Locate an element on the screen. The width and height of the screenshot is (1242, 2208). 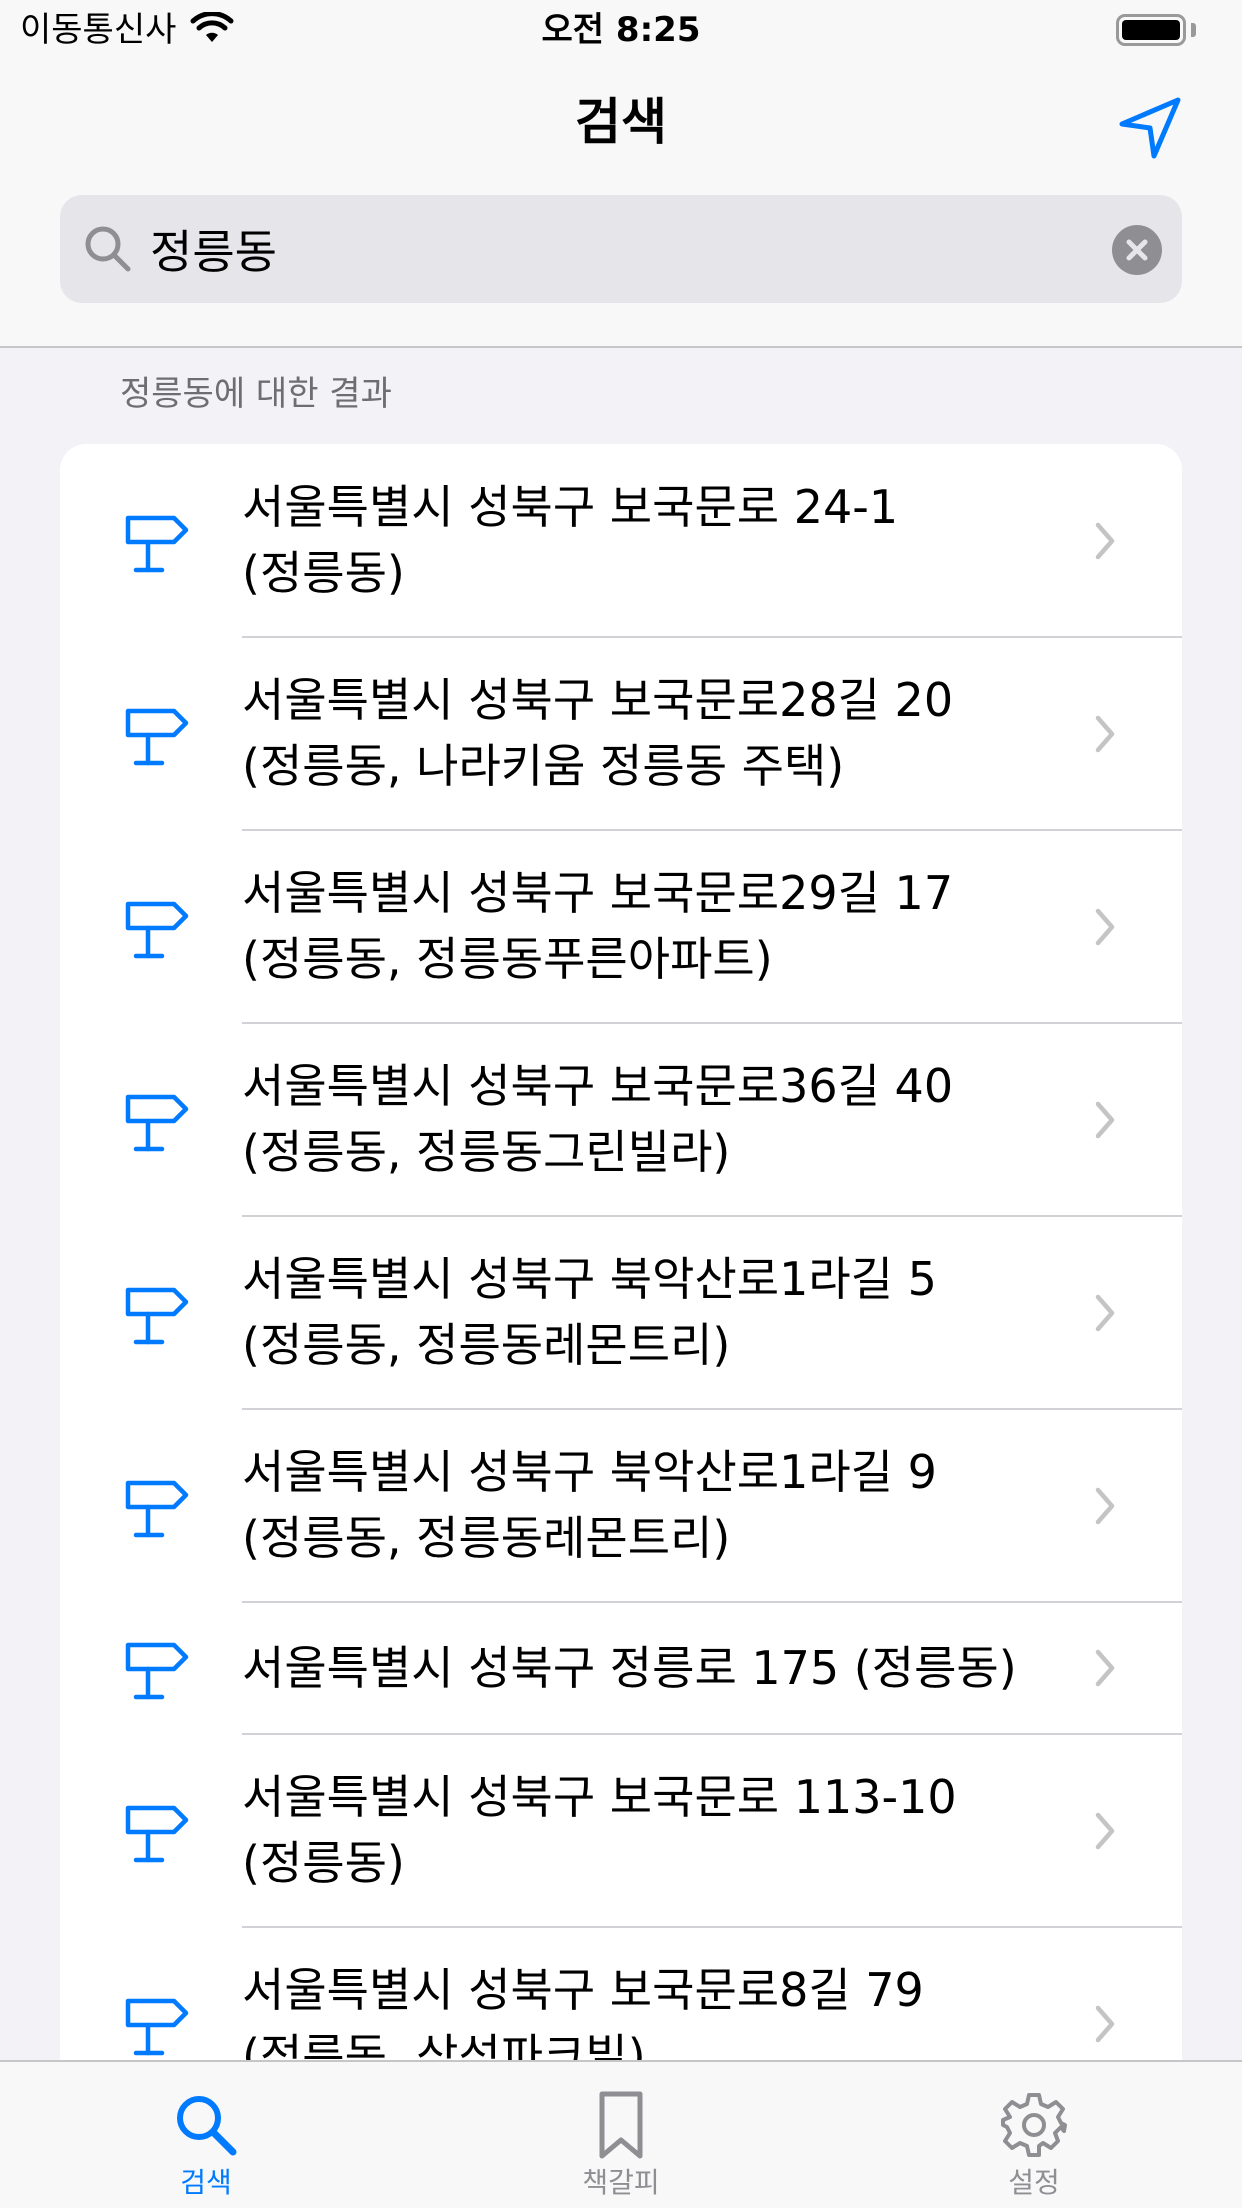
search-input is located at coordinates (600, 249).